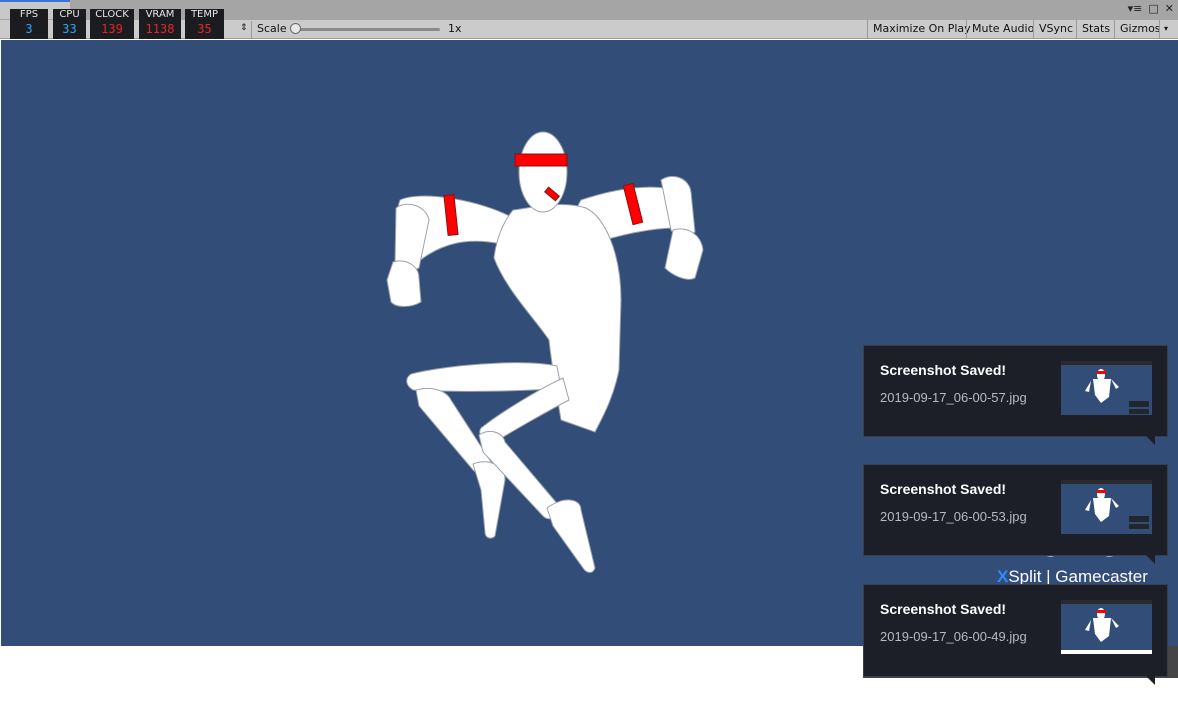  What do you see at coordinates (244, 28) in the screenshot?
I see `display-dropdown-arrow-icon: ⇕` at bounding box center [244, 28].